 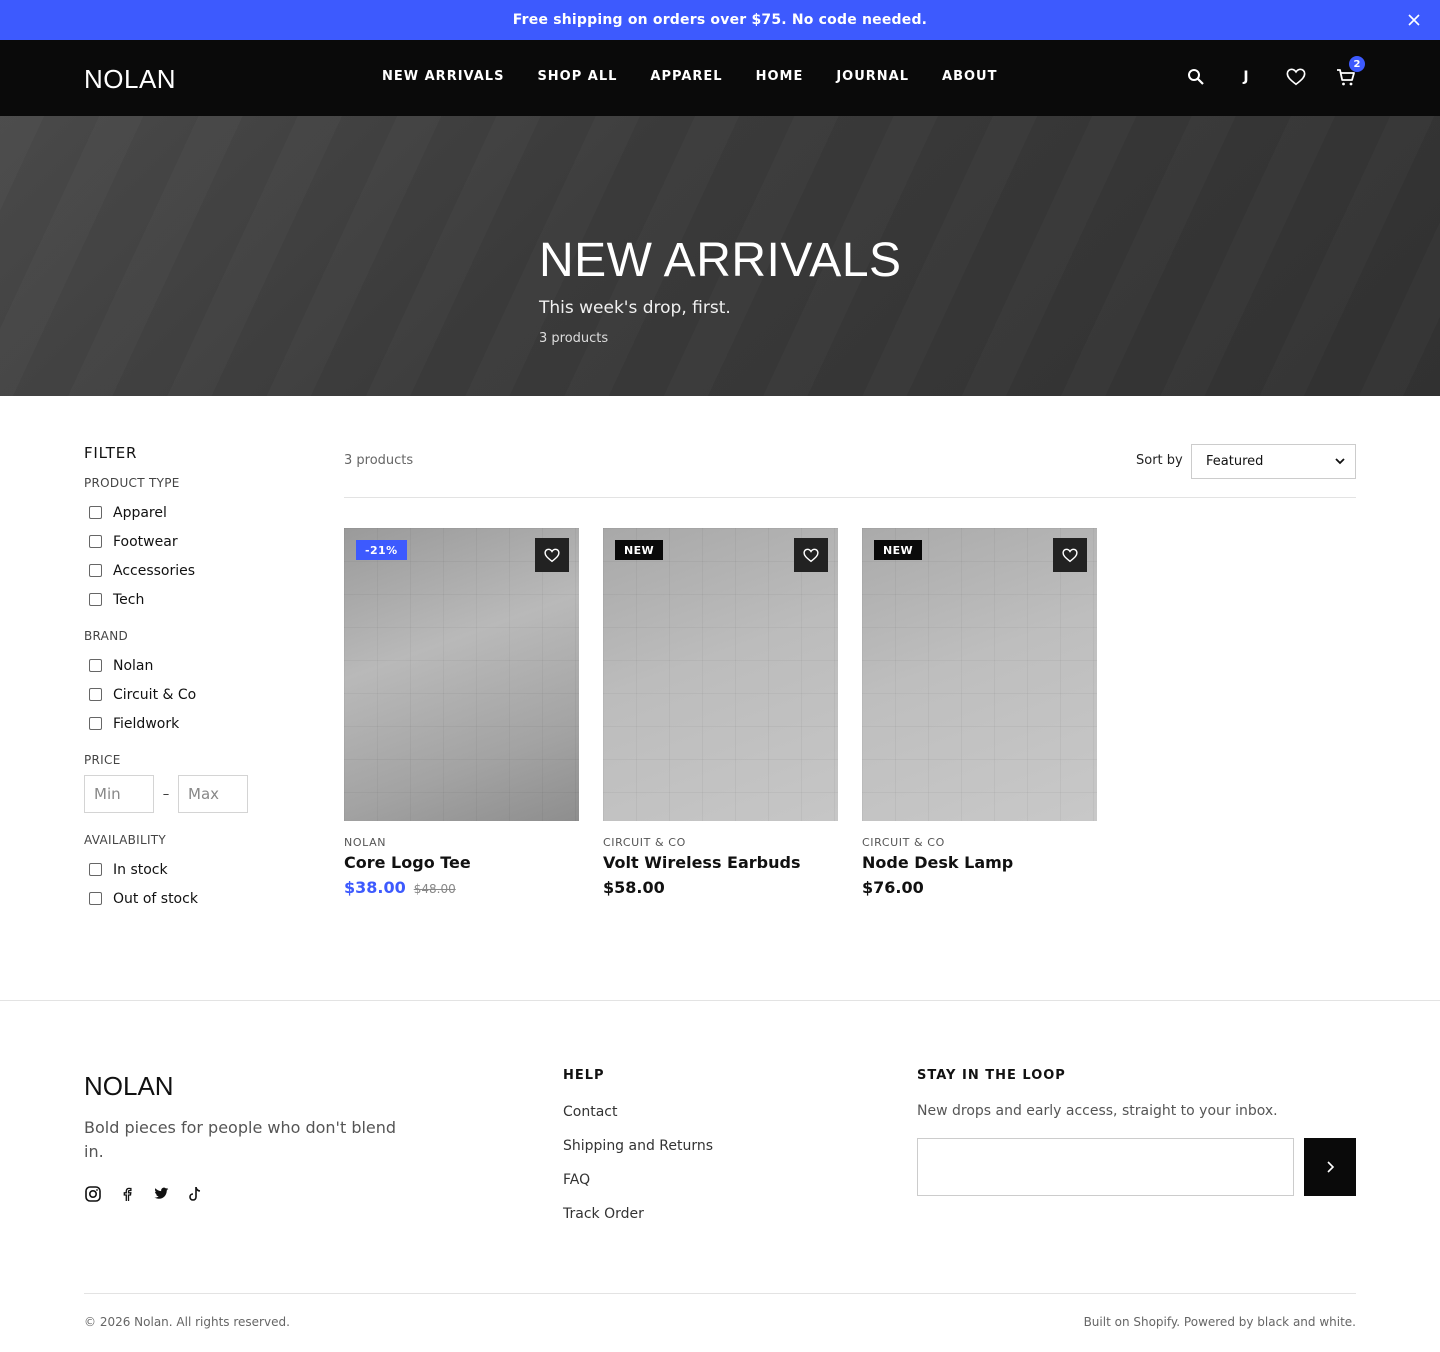 What do you see at coordinates (132, 483) in the screenshot?
I see `filter-group-title: PRODUCT TYPE` at bounding box center [132, 483].